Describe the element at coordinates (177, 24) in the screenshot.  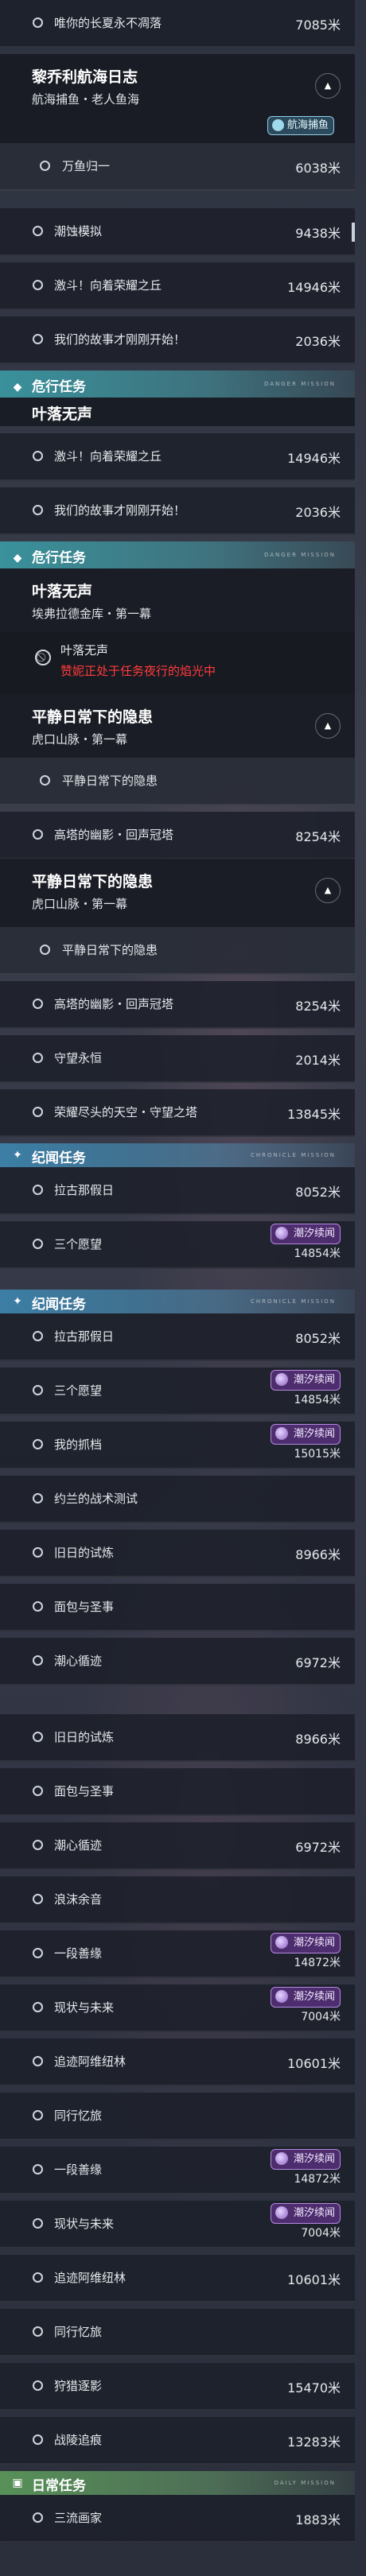
I see `mission-row: 唯你的长夏永不凋落 7085米` at that location.